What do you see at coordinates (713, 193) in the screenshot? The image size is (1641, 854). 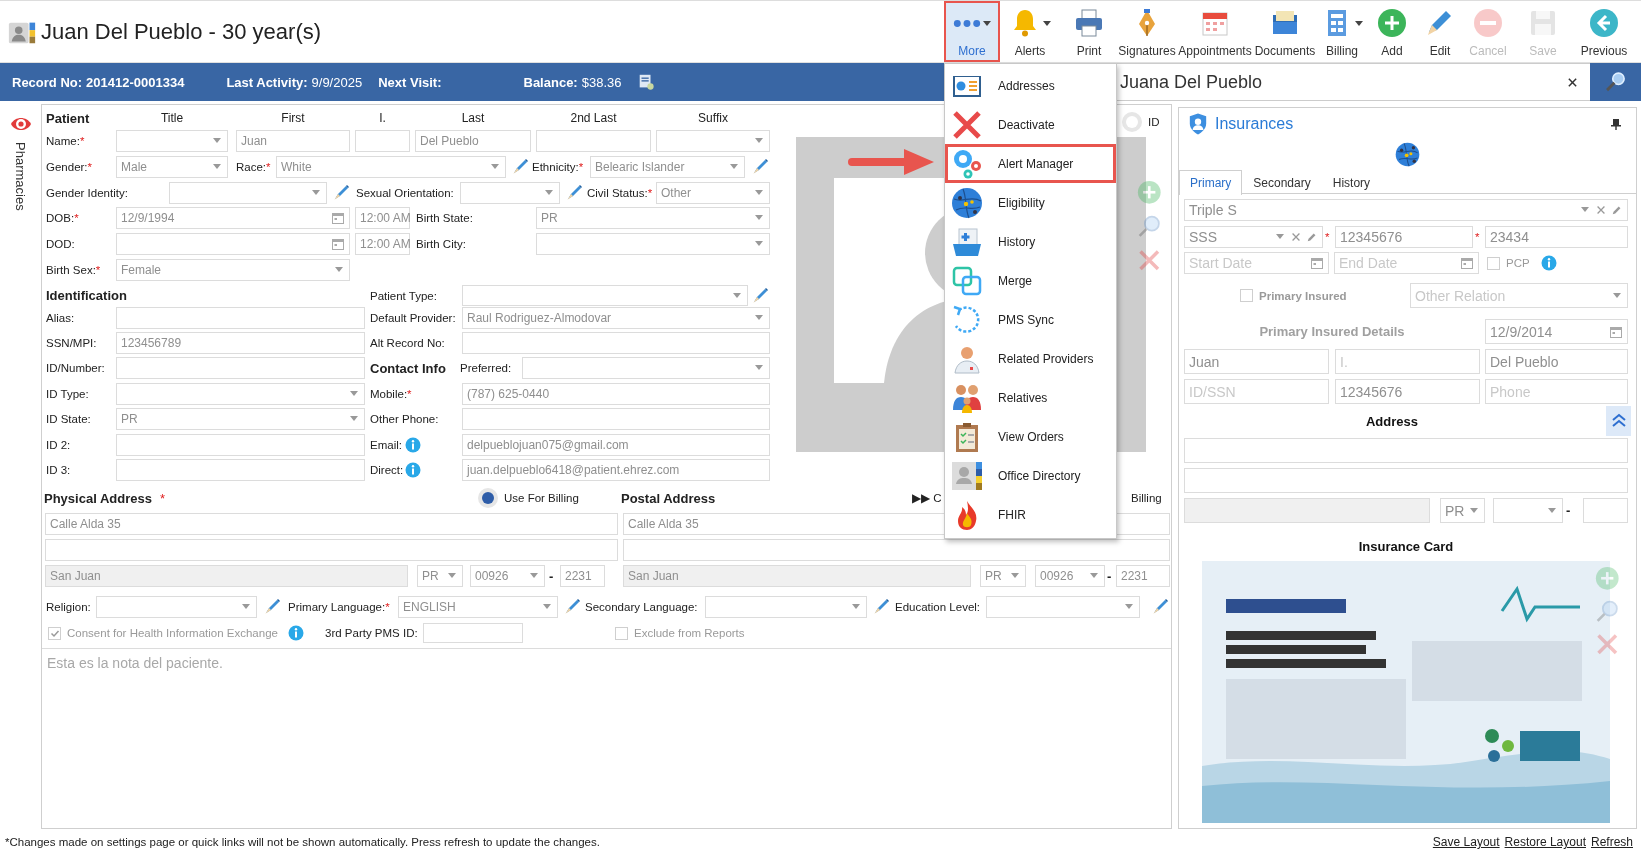 I see `dropdown: Other` at bounding box center [713, 193].